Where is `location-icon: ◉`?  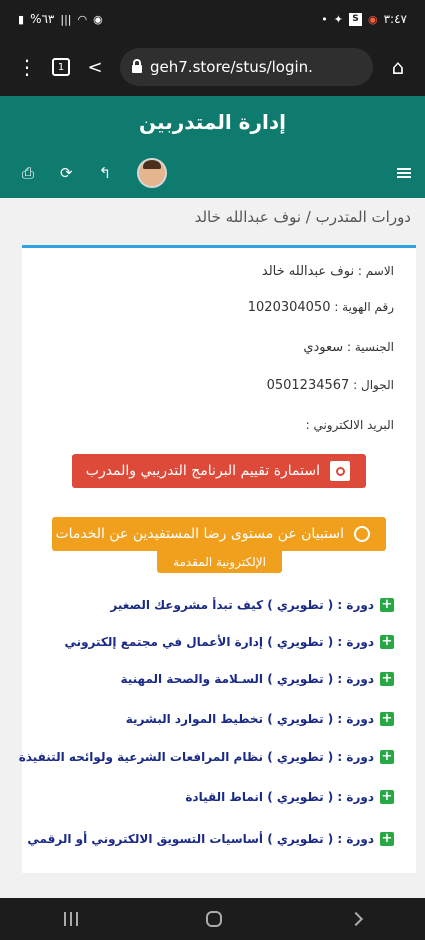 location-icon: ◉ is located at coordinates (98, 19).